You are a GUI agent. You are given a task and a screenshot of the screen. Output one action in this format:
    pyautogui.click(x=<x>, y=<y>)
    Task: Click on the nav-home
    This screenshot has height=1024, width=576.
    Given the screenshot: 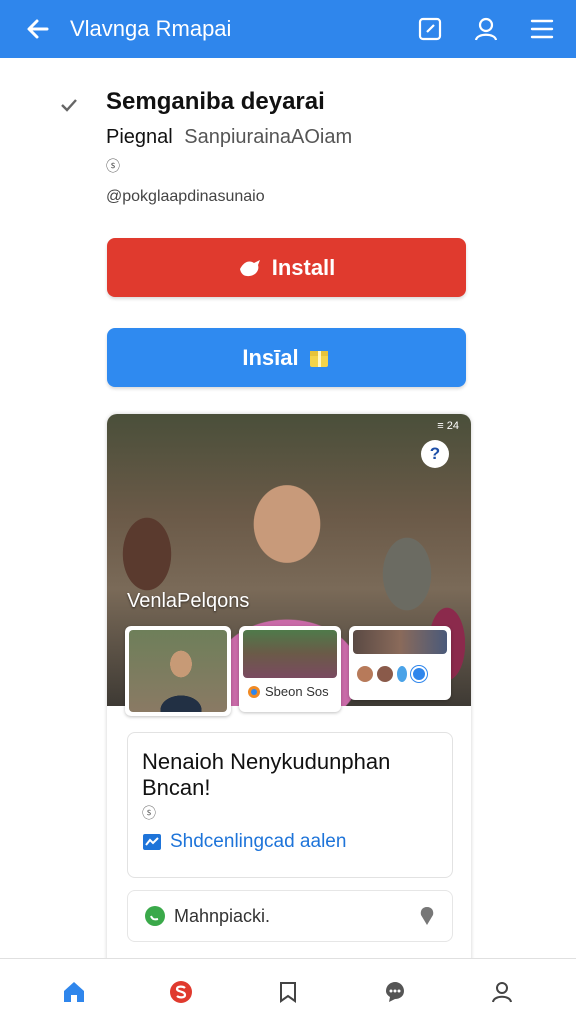 What is the action you would take?
    pyautogui.click(x=74, y=992)
    